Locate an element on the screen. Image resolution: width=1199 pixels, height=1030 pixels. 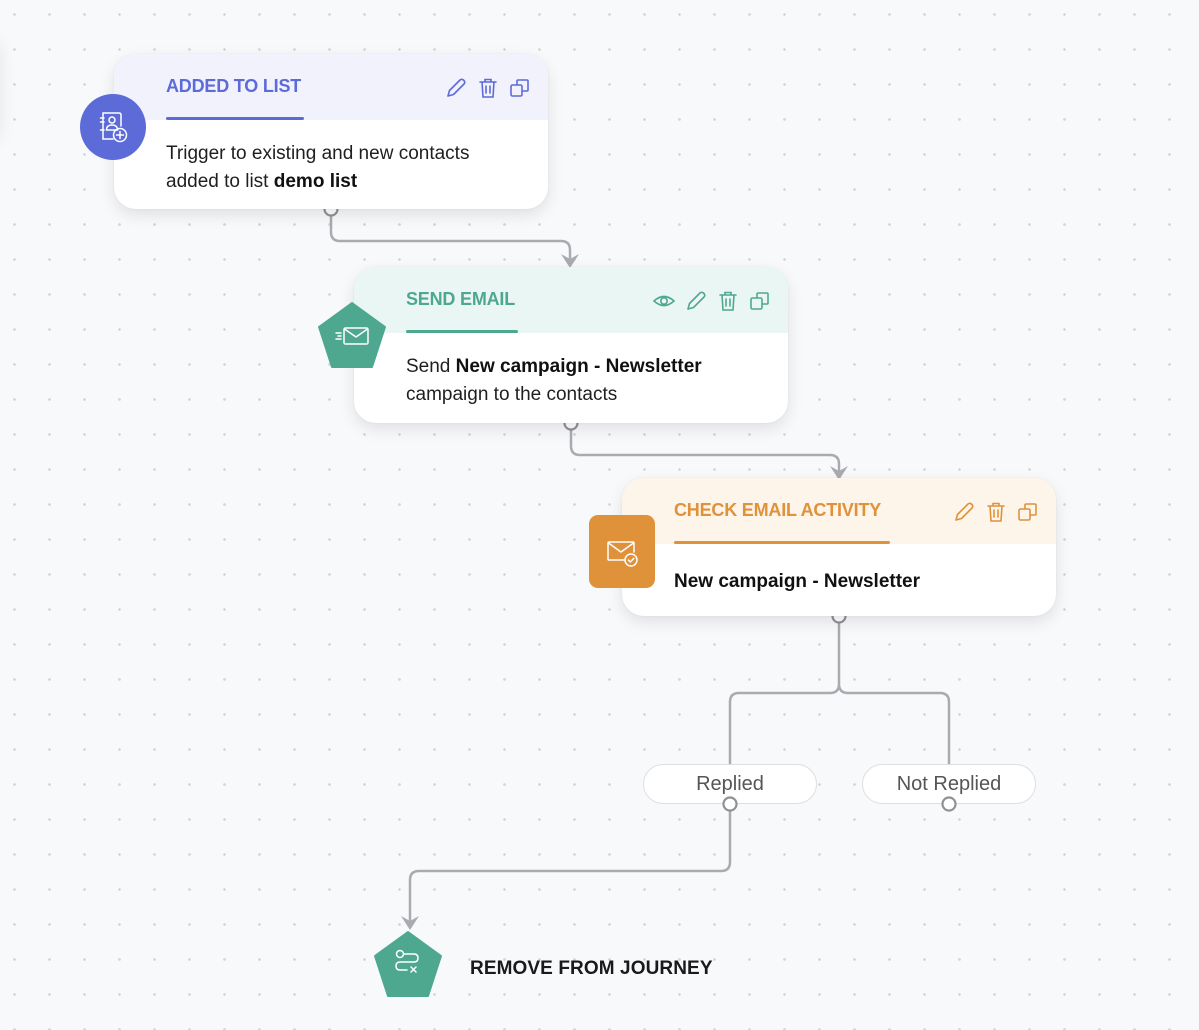
check-activity-badge is located at coordinates (622, 551).